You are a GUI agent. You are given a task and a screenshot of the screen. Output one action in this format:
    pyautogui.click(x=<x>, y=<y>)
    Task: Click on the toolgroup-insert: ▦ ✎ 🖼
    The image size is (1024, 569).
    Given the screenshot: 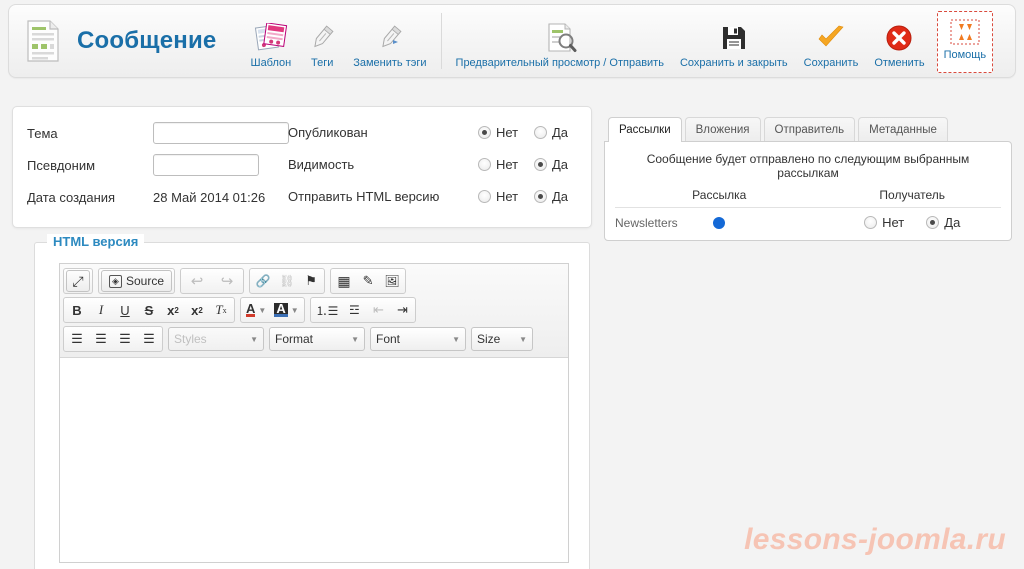 What is the action you would take?
    pyautogui.click(x=368, y=281)
    